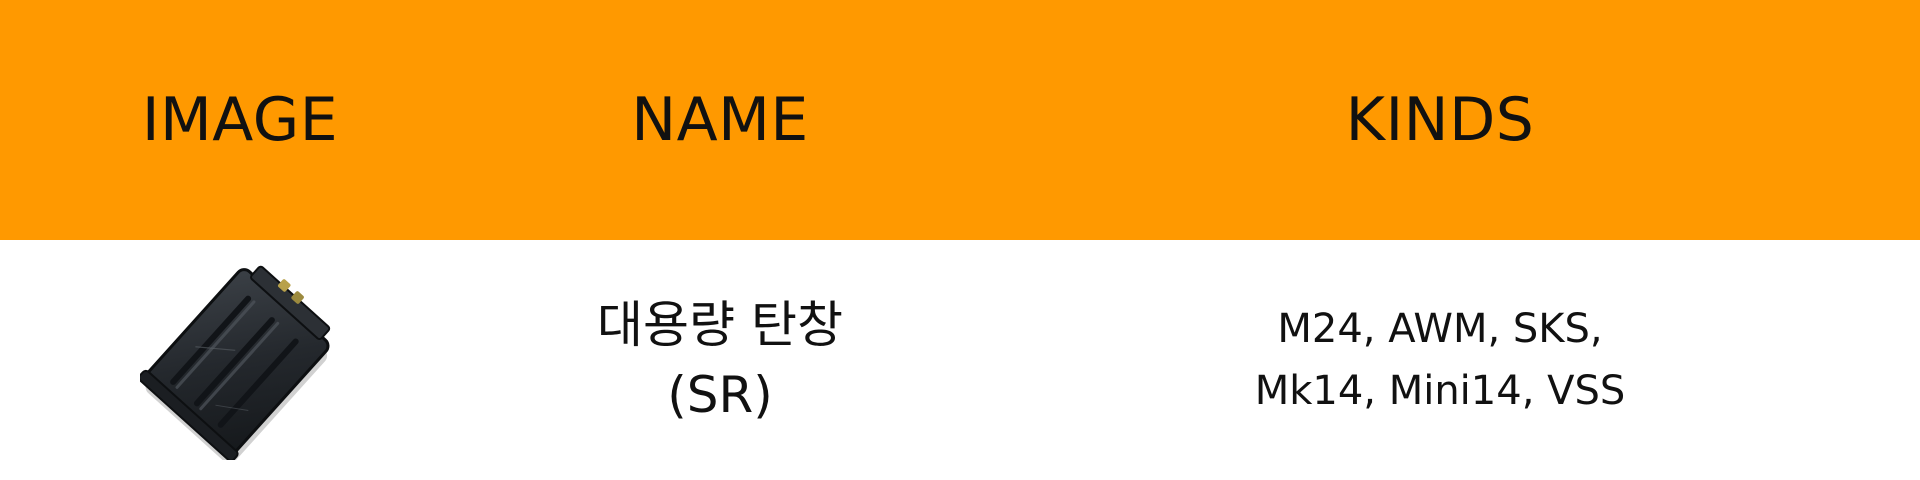 The image size is (1920, 480). I want to click on item-name: 대용량 탄창 (SR), so click(720, 360).